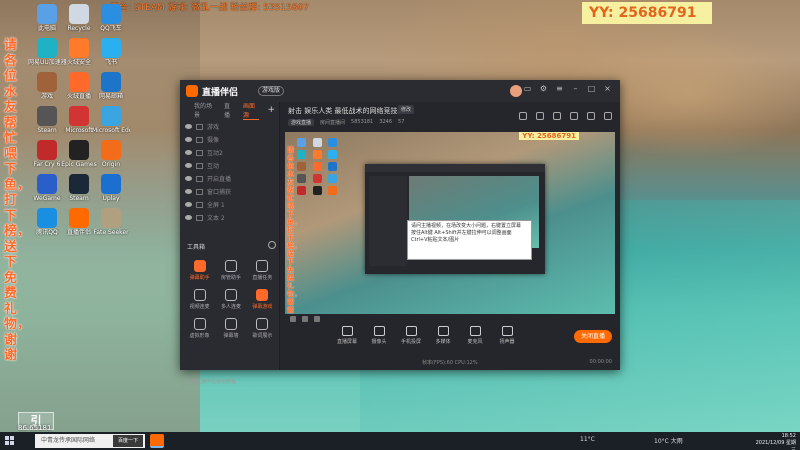 The image size is (800, 450). What do you see at coordinates (111, 232) in the screenshot?
I see `desktop-icon-label: Fate Seeker` at bounding box center [111, 232].